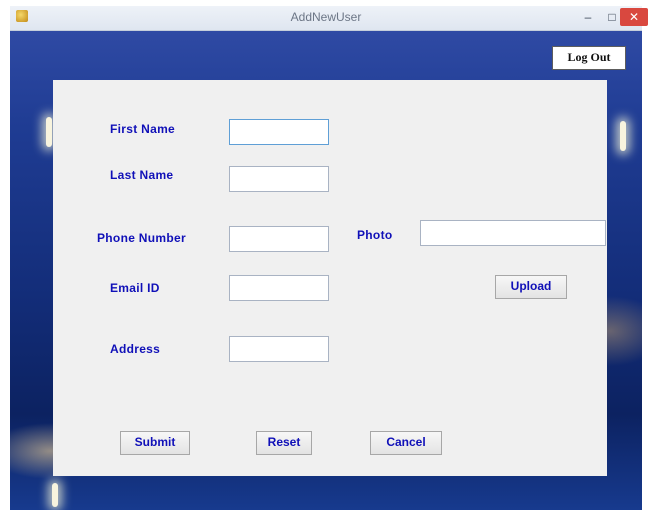 Image resolution: width=655 pixels, height=514 pixels. Describe the element at coordinates (141, 238) in the screenshot. I see `phone-number-label: Phone Number` at that location.